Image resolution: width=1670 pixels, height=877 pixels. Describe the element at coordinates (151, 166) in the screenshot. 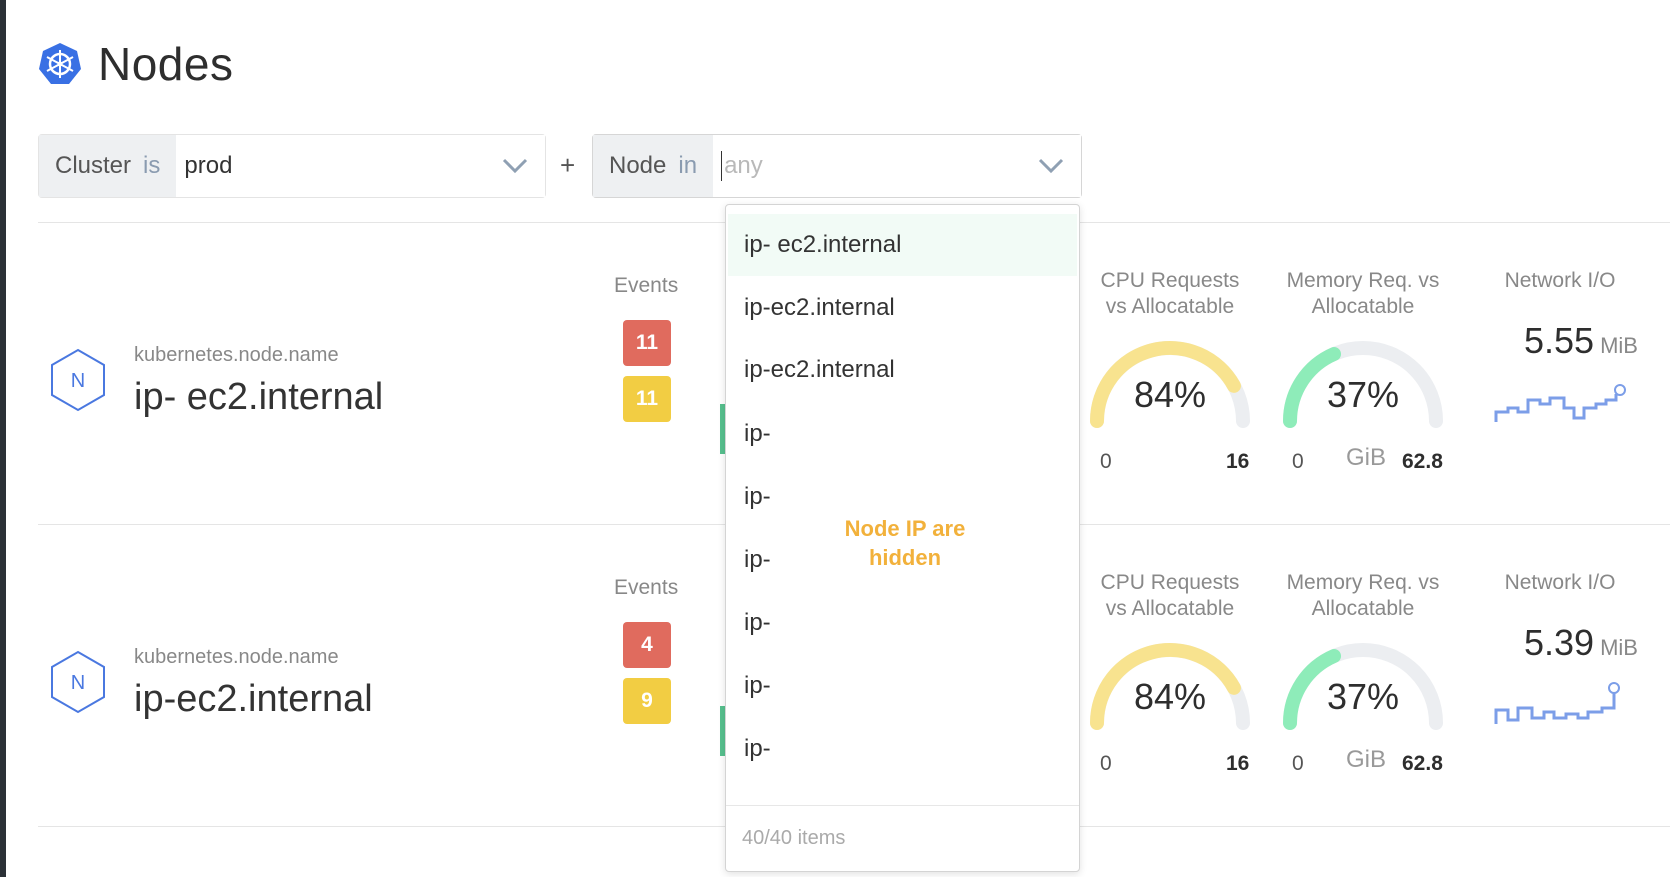

I see `cluster-filter-operator: is` at that location.